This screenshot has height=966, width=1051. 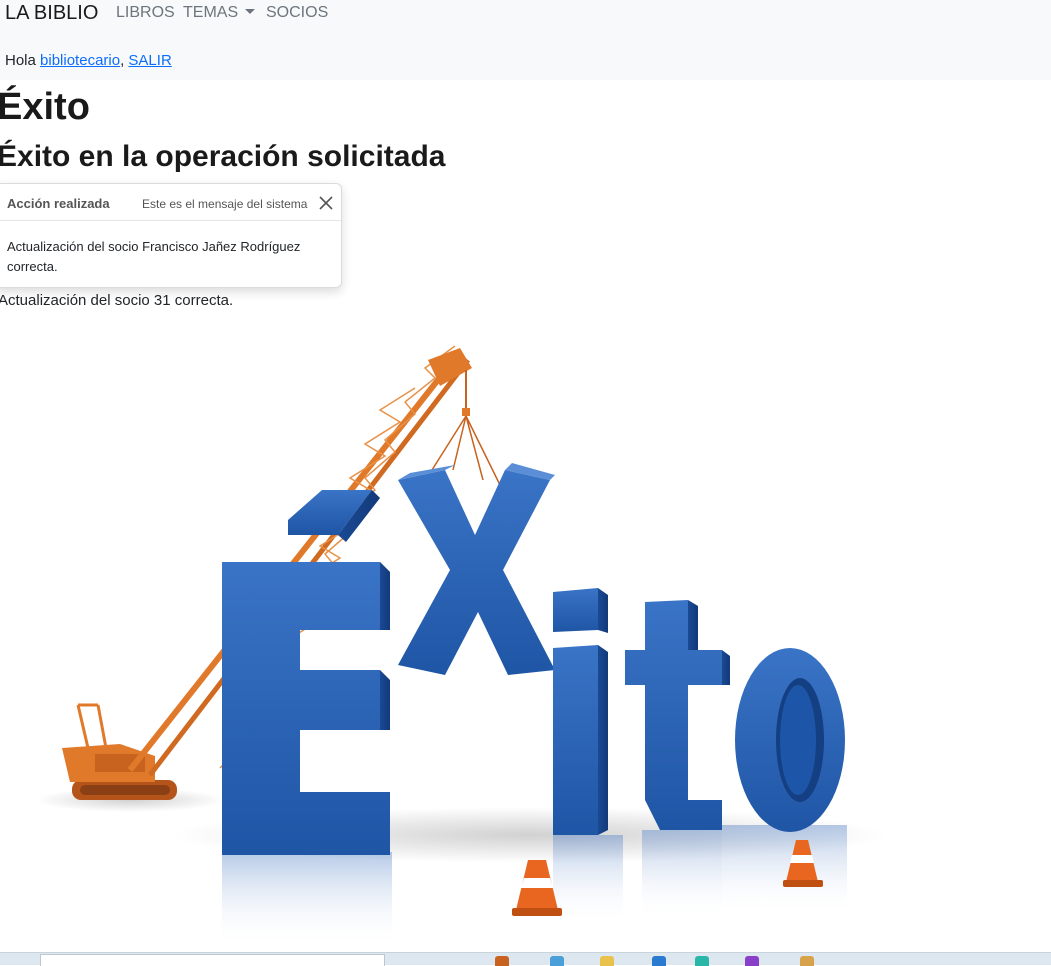 I want to click on brand-link: LA BIBLIO, so click(x=51, y=13).